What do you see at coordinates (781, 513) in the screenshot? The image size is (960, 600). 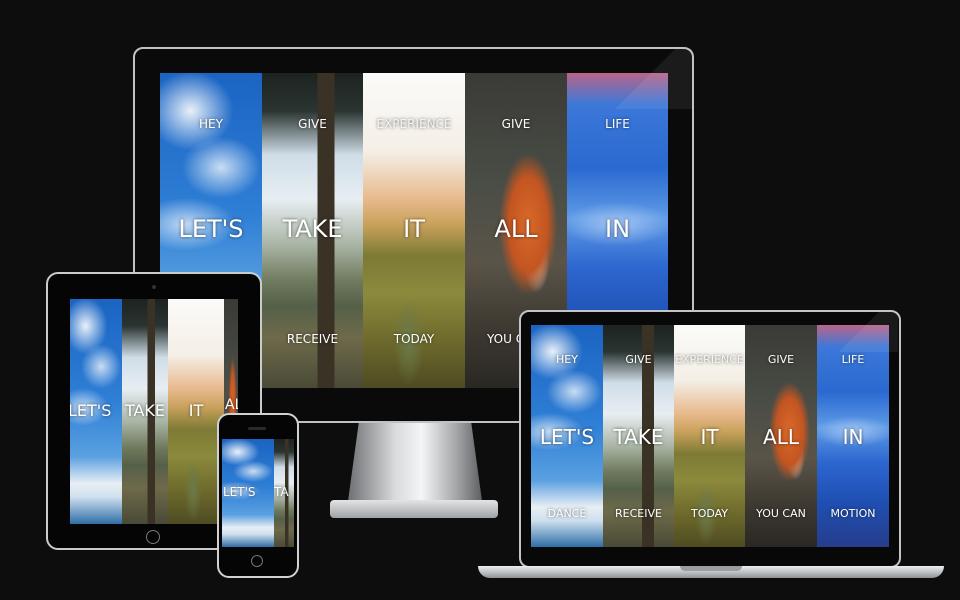 I see `panel-bottom-label: YOU CAN` at bounding box center [781, 513].